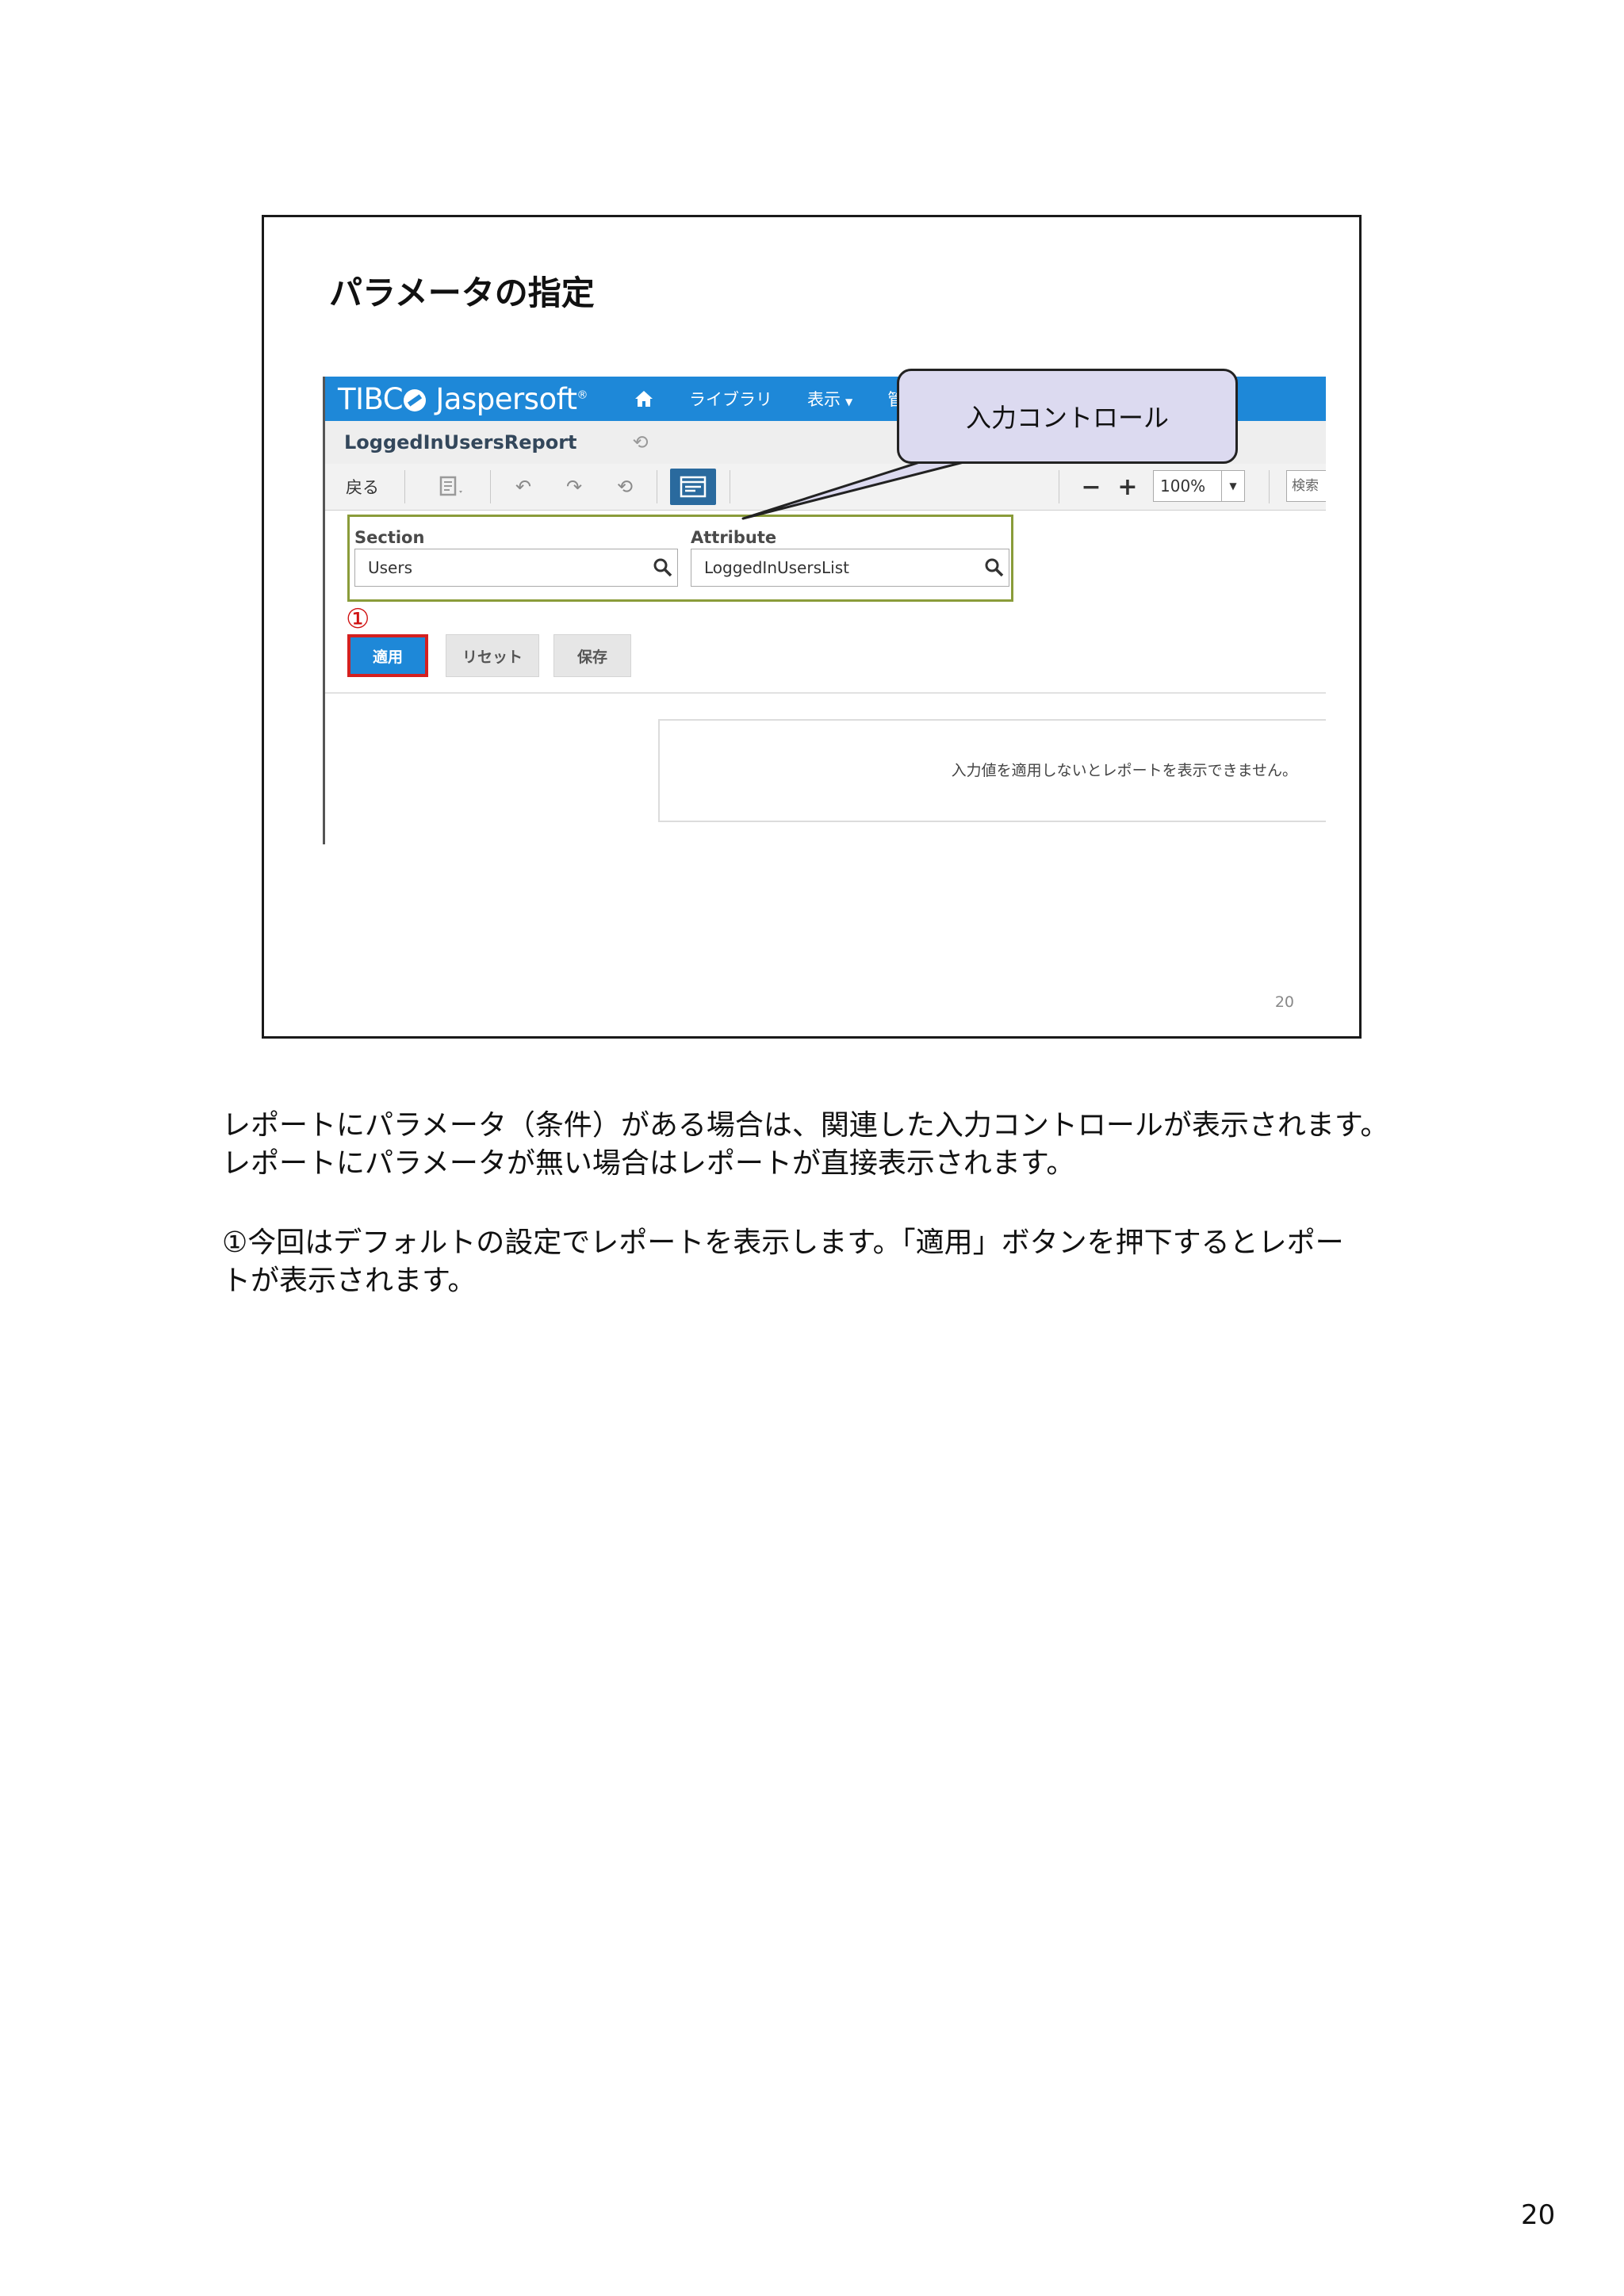 The width and height of the screenshot is (1624, 2296). Describe the element at coordinates (493, 655) in the screenshot. I see `reset-button: リセット` at that location.